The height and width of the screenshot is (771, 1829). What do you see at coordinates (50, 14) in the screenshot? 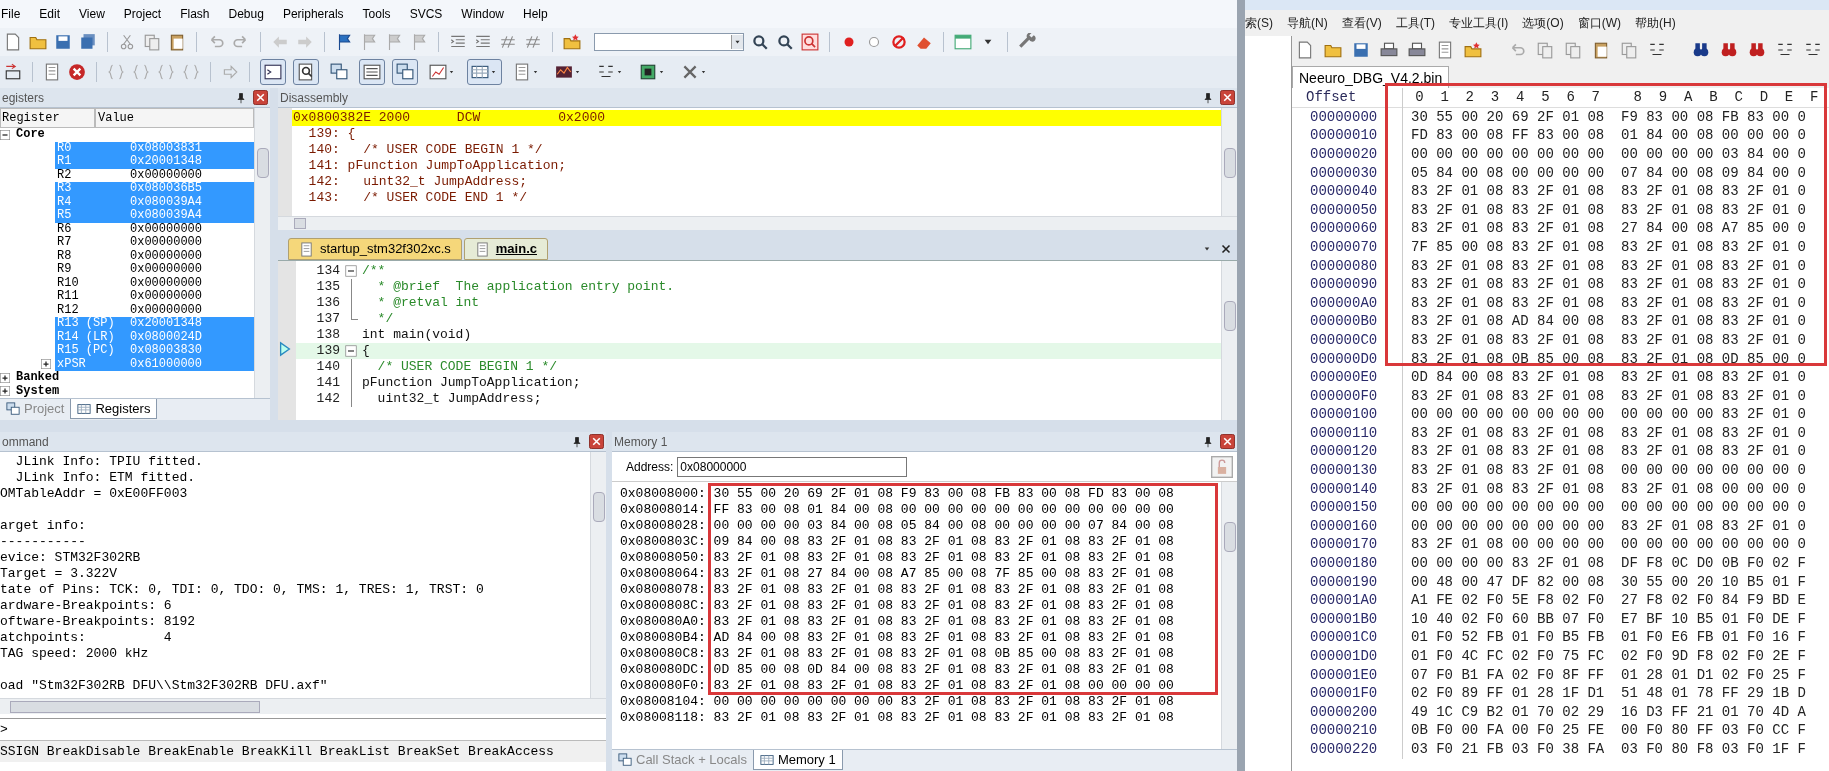
I see `menu-item: Edit` at bounding box center [50, 14].